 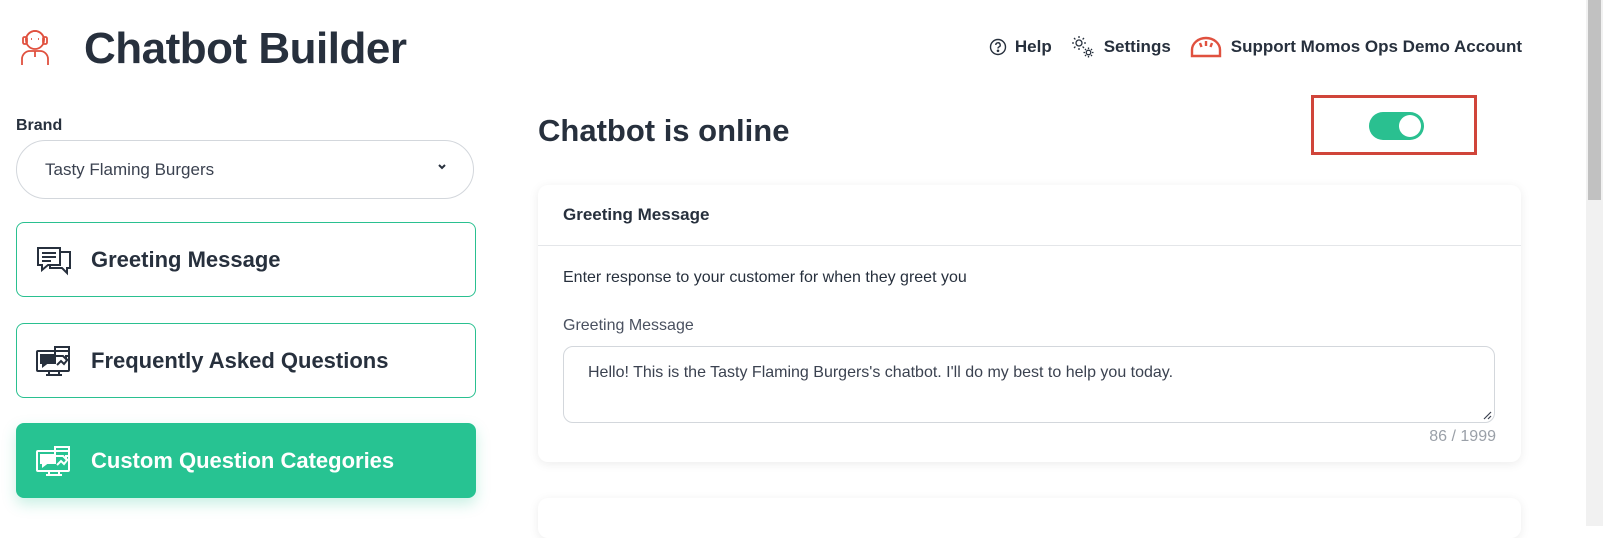 I want to click on chatbot-status-title: Chatbot is online, so click(x=664, y=130).